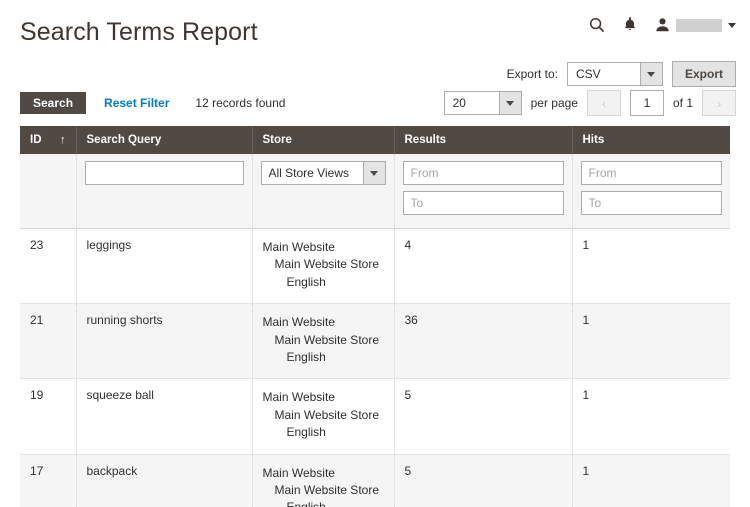  I want to click on filter-cell-results, so click(483, 191).